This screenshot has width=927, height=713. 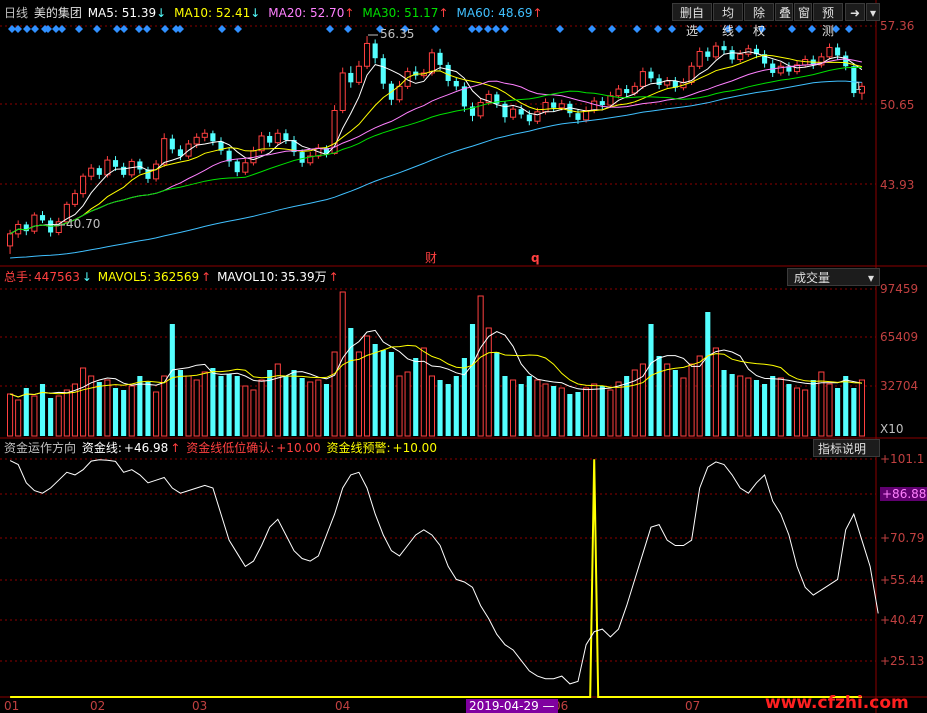 I want to click on ma-button: 均线, so click(x=728, y=20).